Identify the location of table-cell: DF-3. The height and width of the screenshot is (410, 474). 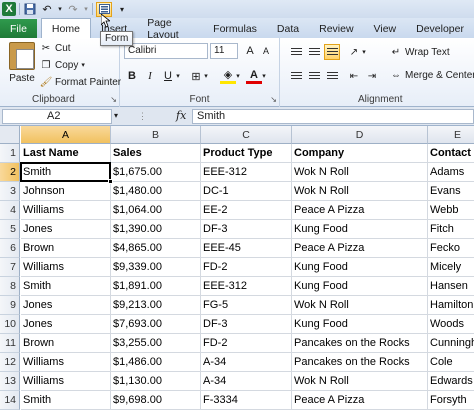
(246, 229).